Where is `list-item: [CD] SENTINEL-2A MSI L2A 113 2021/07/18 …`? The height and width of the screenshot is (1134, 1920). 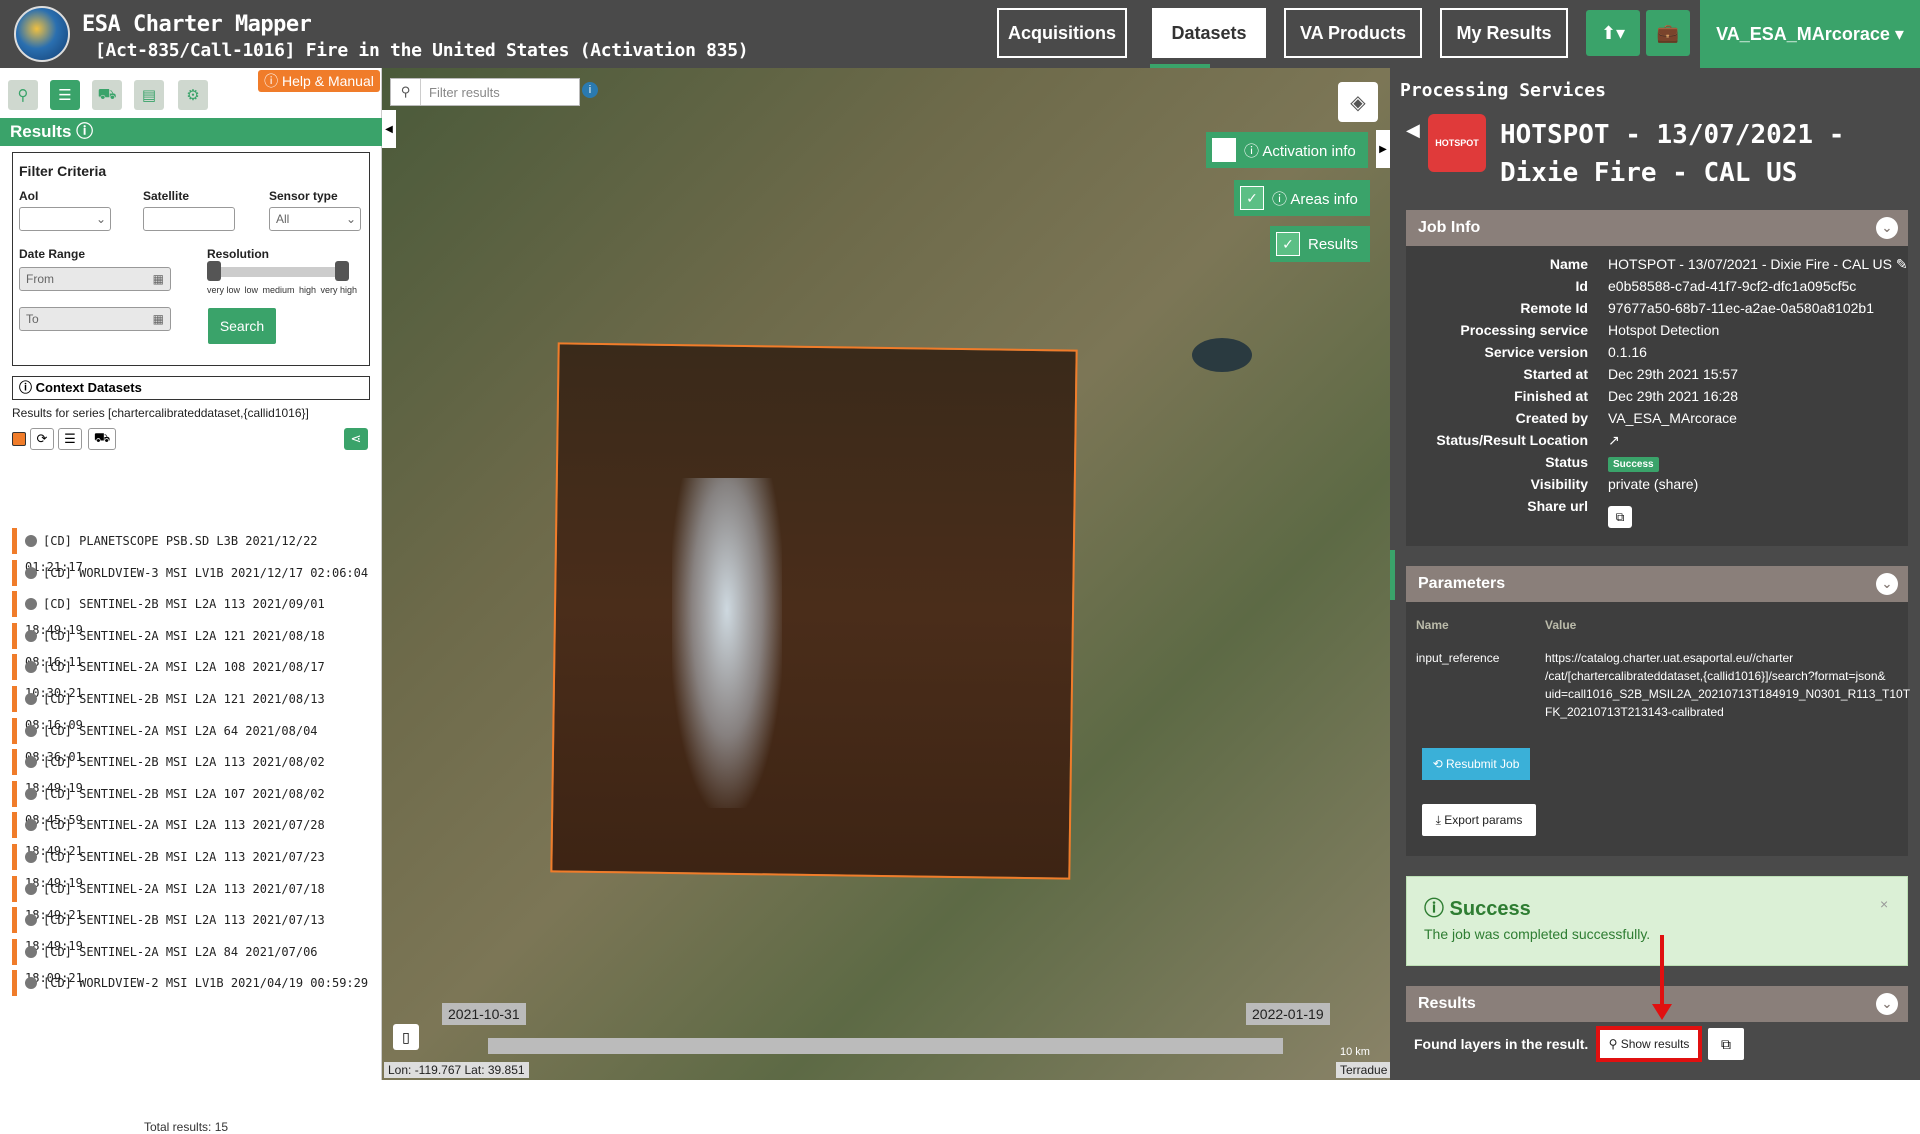 list-item: [CD] SENTINEL-2A MSI L2A 113 2021/07/18 … is located at coordinates (193, 898).